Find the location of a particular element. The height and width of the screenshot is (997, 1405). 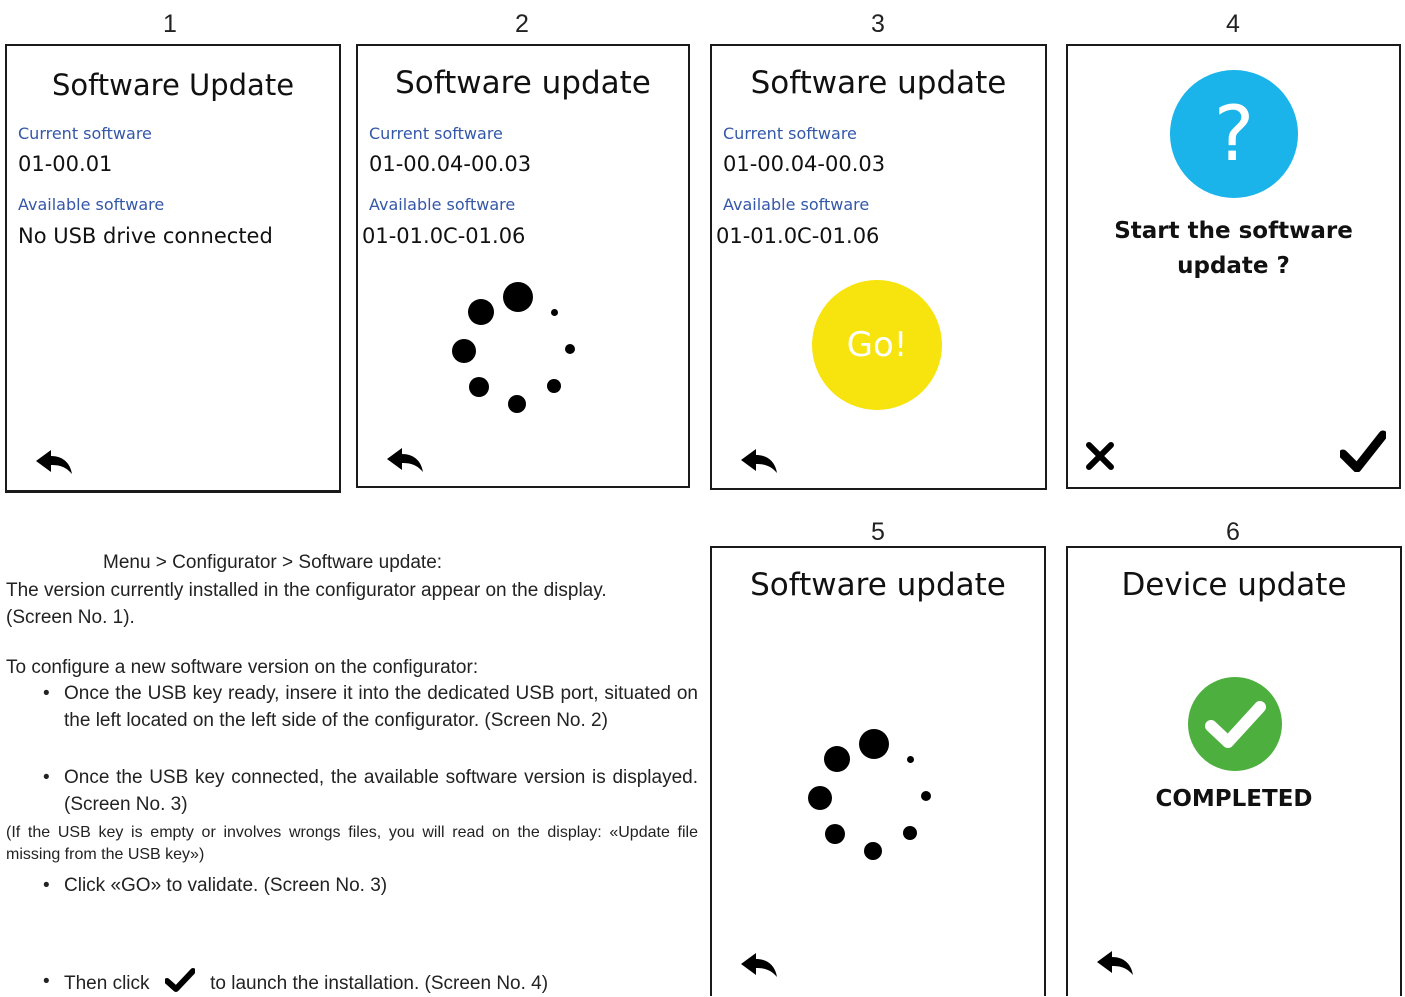

menu-path: Menu > Configurator > Software update: is located at coordinates (273, 562).